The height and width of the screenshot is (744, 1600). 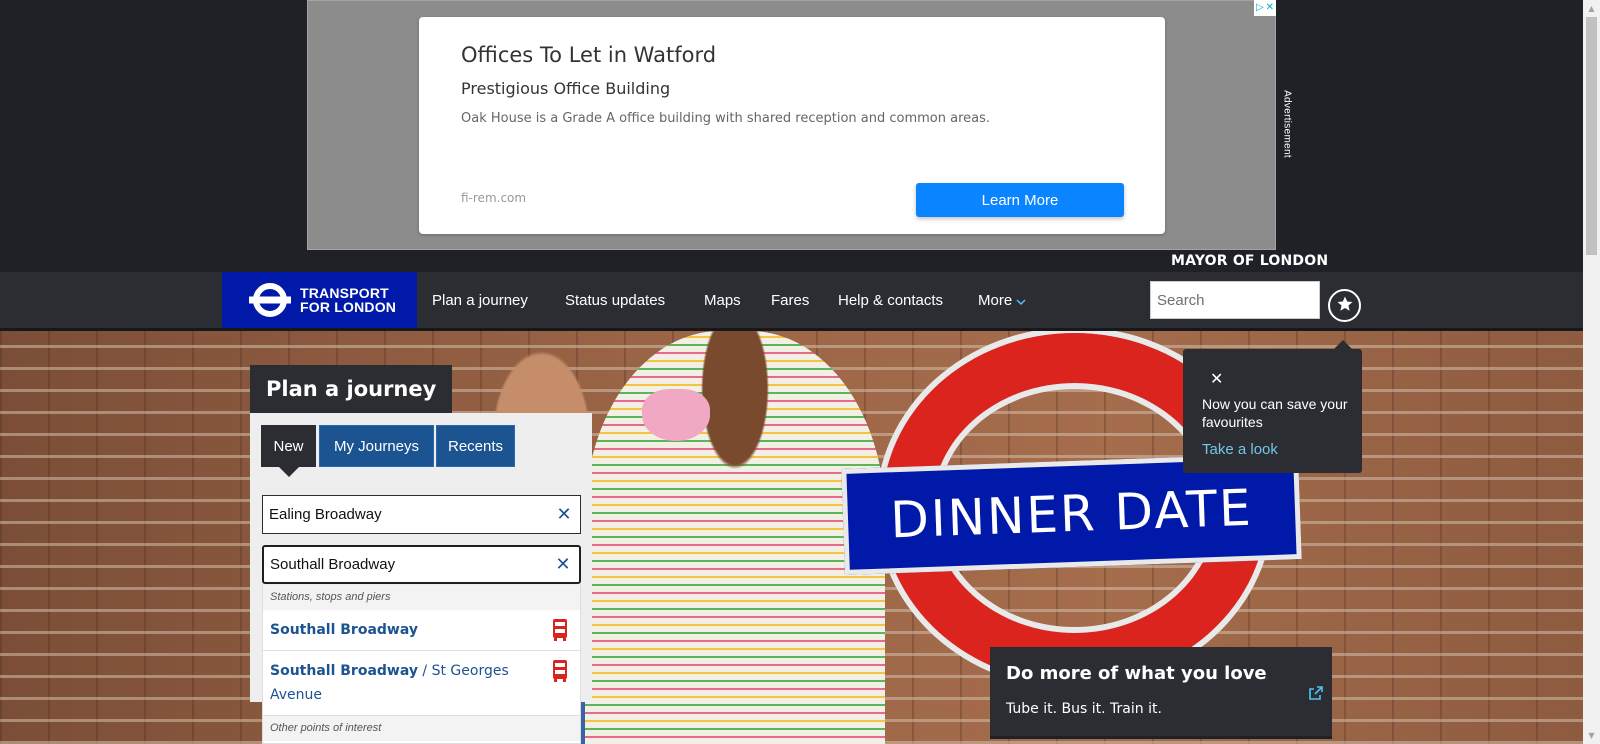 I want to click on ad-learn-more-button: Learn More, so click(x=1020, y=200).